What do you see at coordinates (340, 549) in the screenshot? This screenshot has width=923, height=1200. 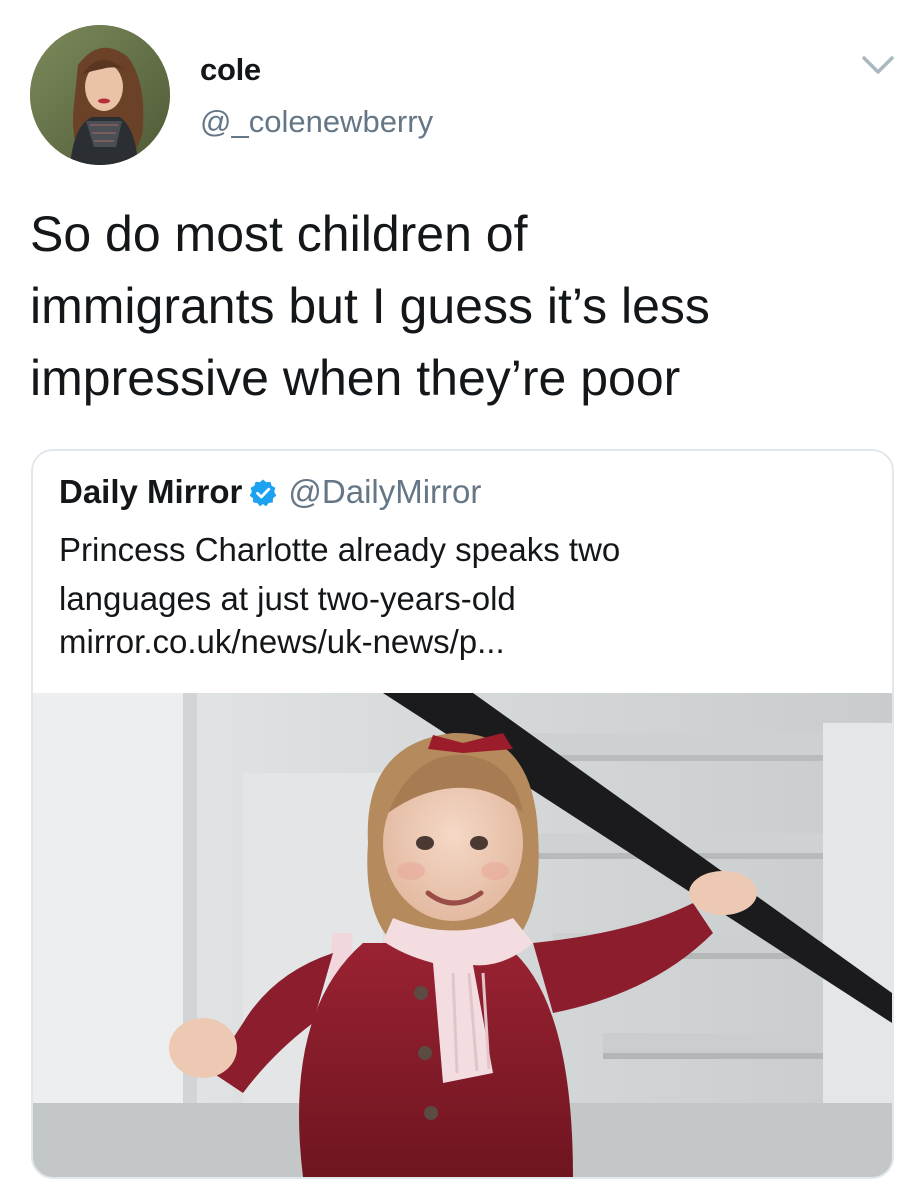 I see `quoted-text-line: Princess Charlotte already speaks two` at bounding box center [340, 549].